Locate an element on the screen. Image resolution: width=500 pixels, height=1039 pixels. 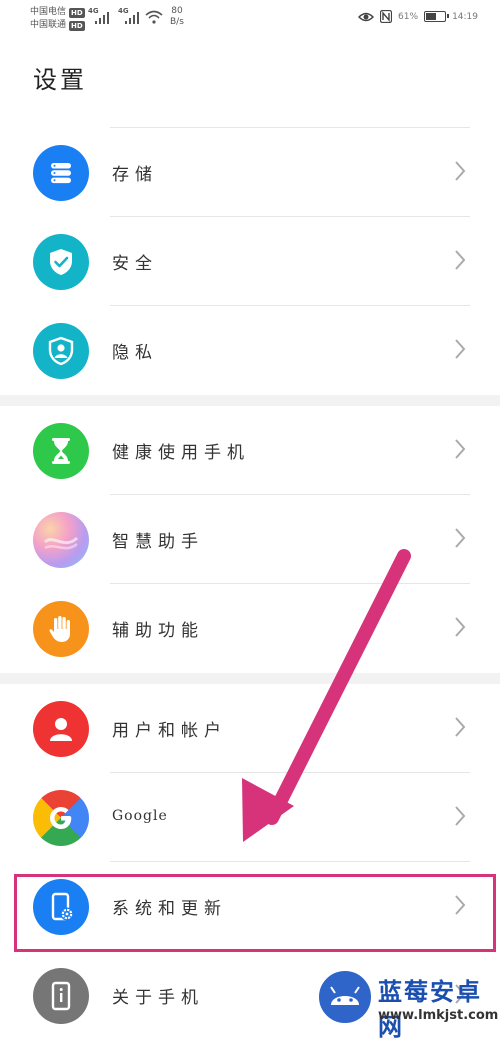
assistant-icon is located at coordinates (61, 540).